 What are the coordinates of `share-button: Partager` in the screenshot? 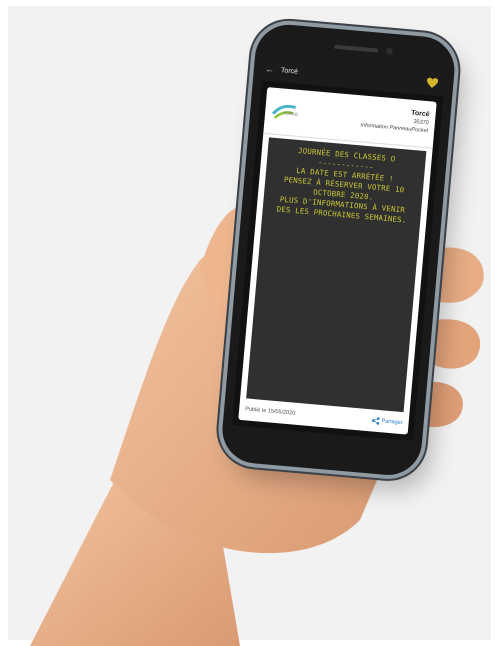 It's located at (387, 421).